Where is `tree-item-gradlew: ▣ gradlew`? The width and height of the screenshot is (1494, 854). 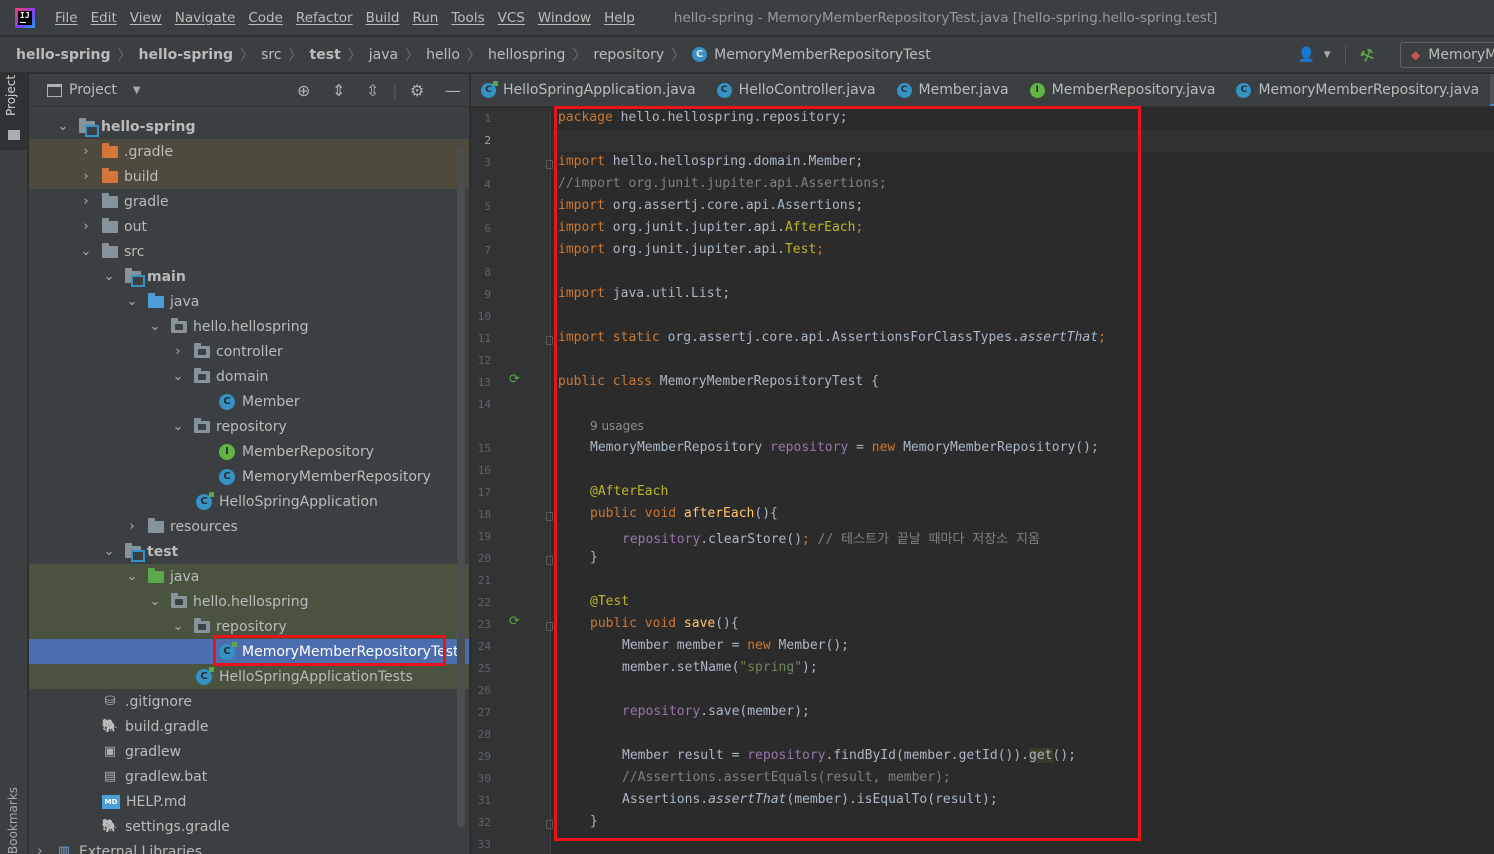 tree-item-gradlew: ▣ gradlew is located at coordinates (249, 751).